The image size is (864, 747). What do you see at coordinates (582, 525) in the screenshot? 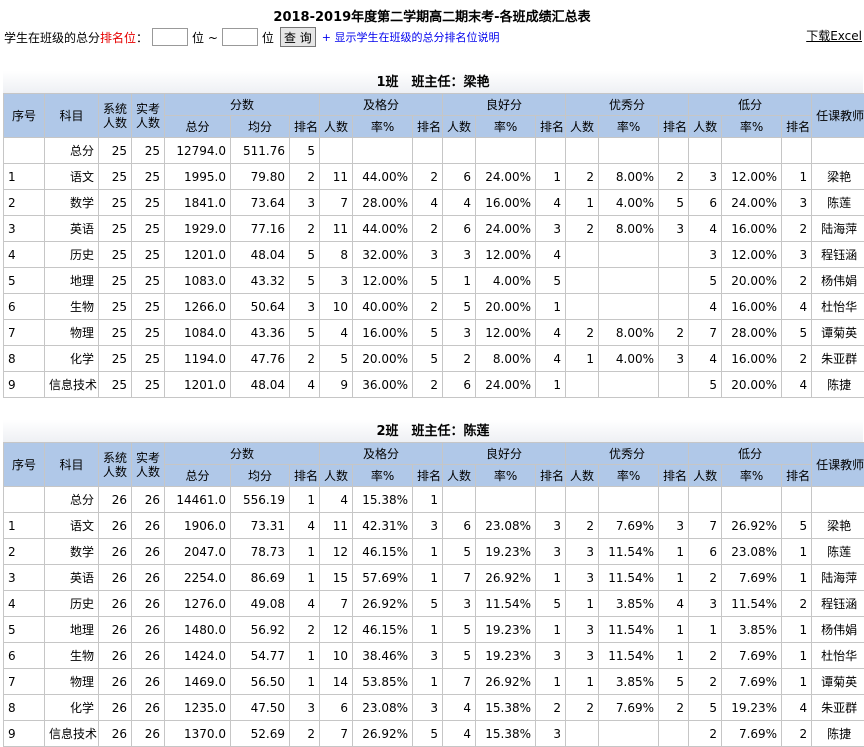
I see `cell-exc-n: 2` at bounding box center [582, 525].